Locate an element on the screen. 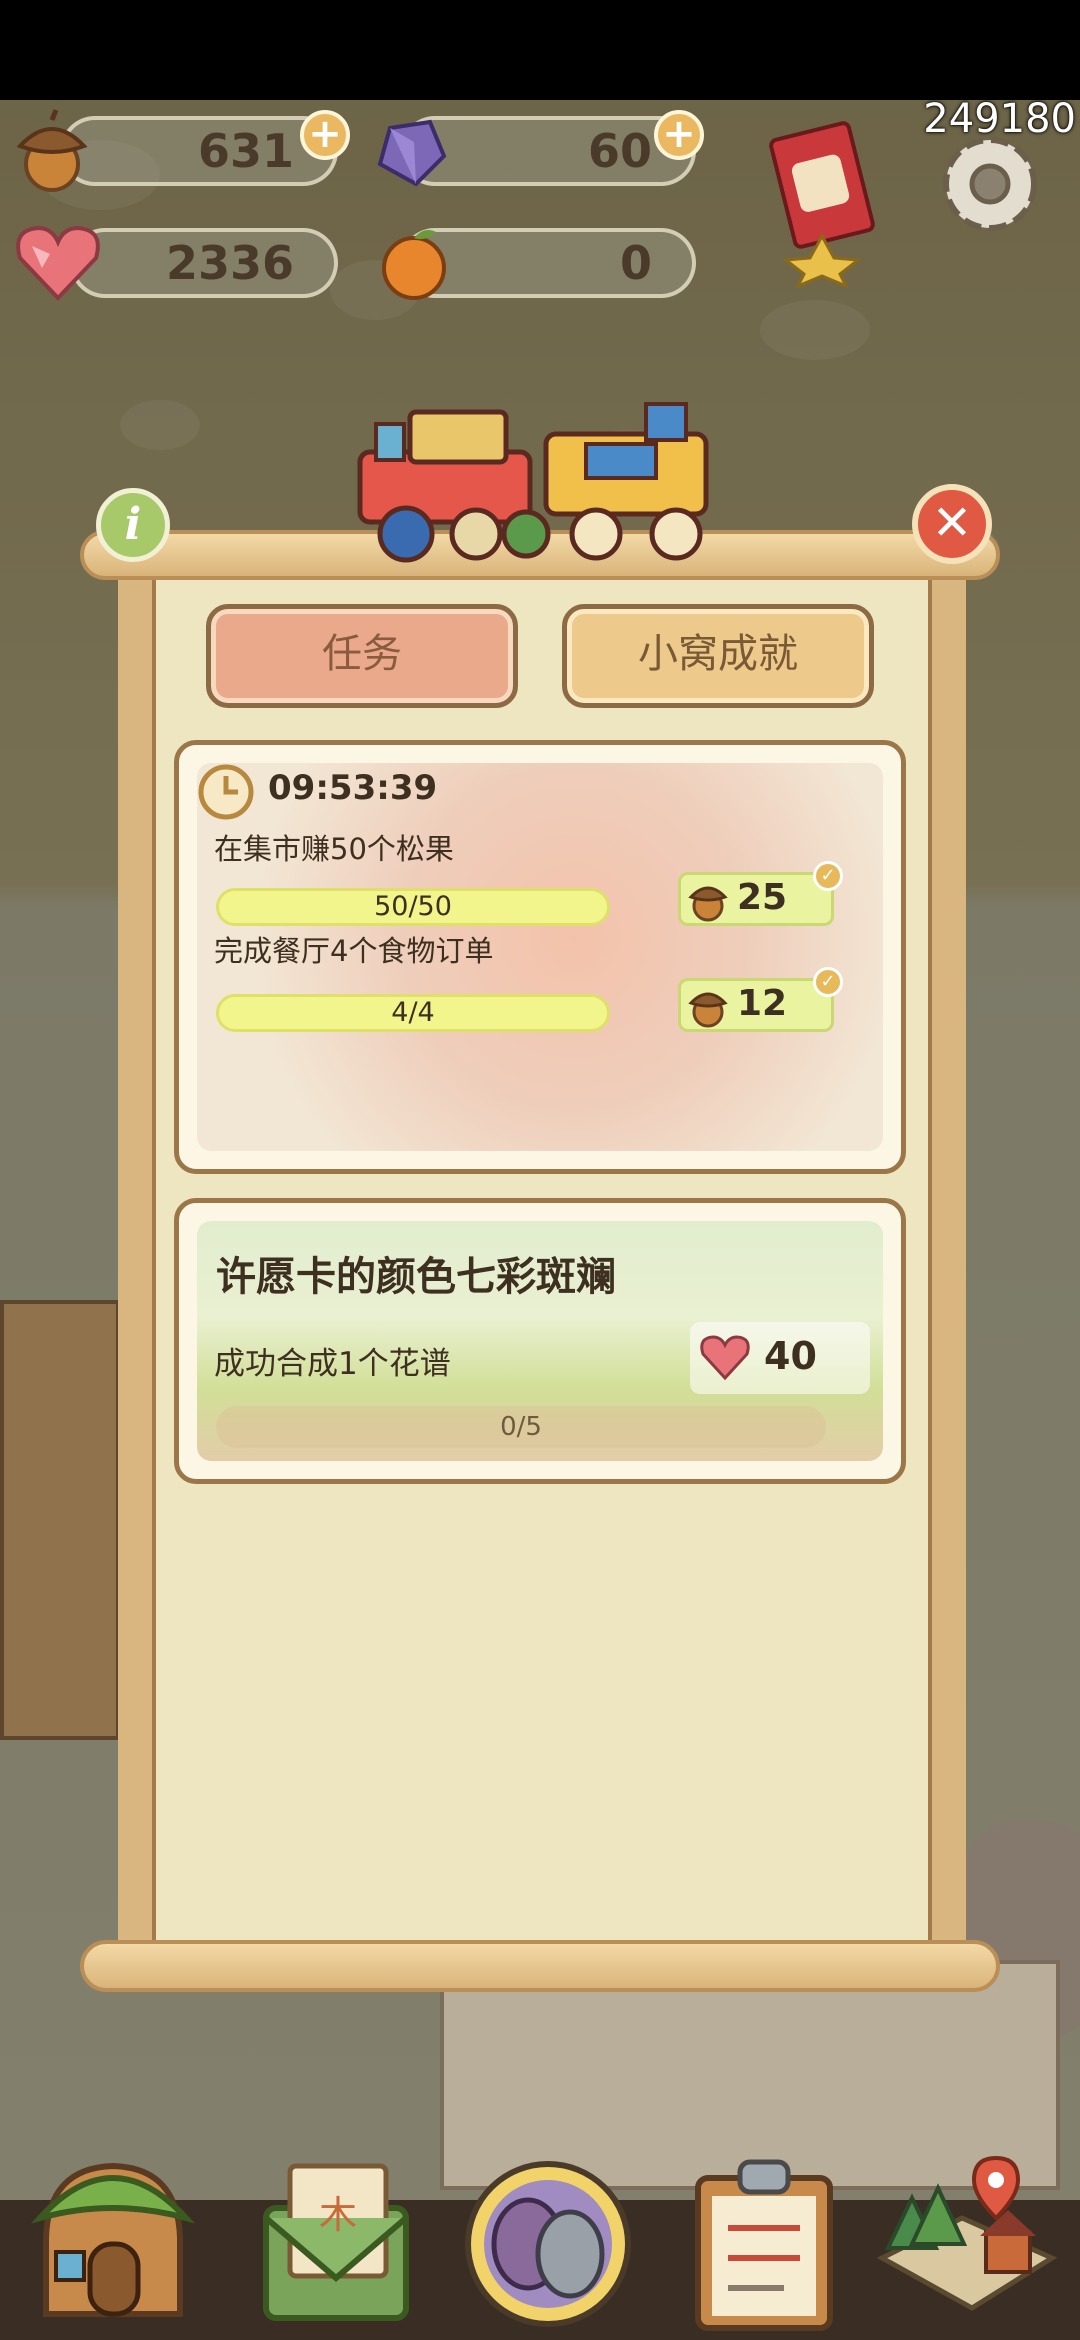  add-acorn-button: + is located at coordinates (325, 135).